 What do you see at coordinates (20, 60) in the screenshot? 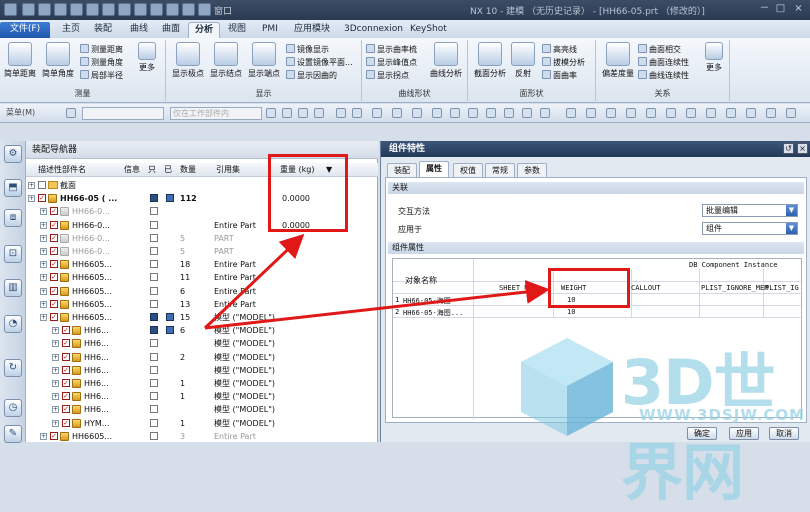
I see `simple-distance-button: 简单距离` at bounding box center [20, 60].